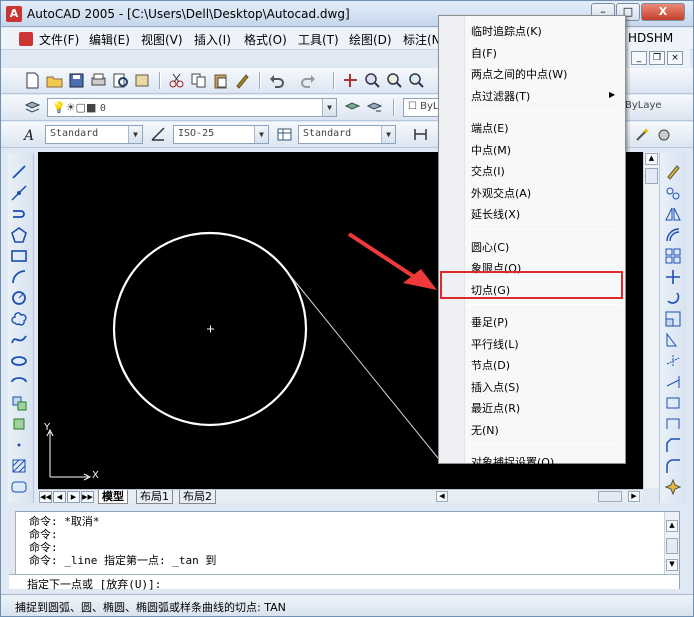 This screenshot has height=617, width=694. What do you see at coordinates (501, 193) in the screenshot?
I see `menu-item-apparent-intersection: 外观交点(A)` at bounding box center [501, 193].